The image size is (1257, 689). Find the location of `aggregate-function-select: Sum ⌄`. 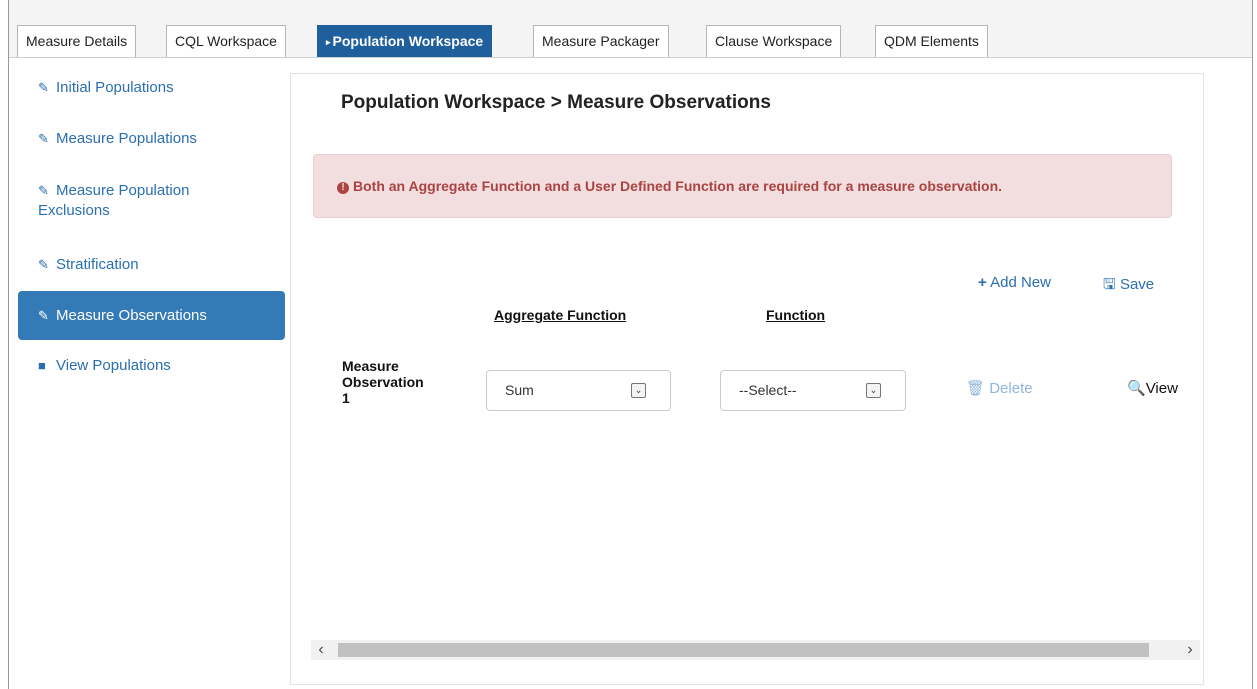

aggregate-function-select: Sum ⌄ is located at coordinates (578, 390).